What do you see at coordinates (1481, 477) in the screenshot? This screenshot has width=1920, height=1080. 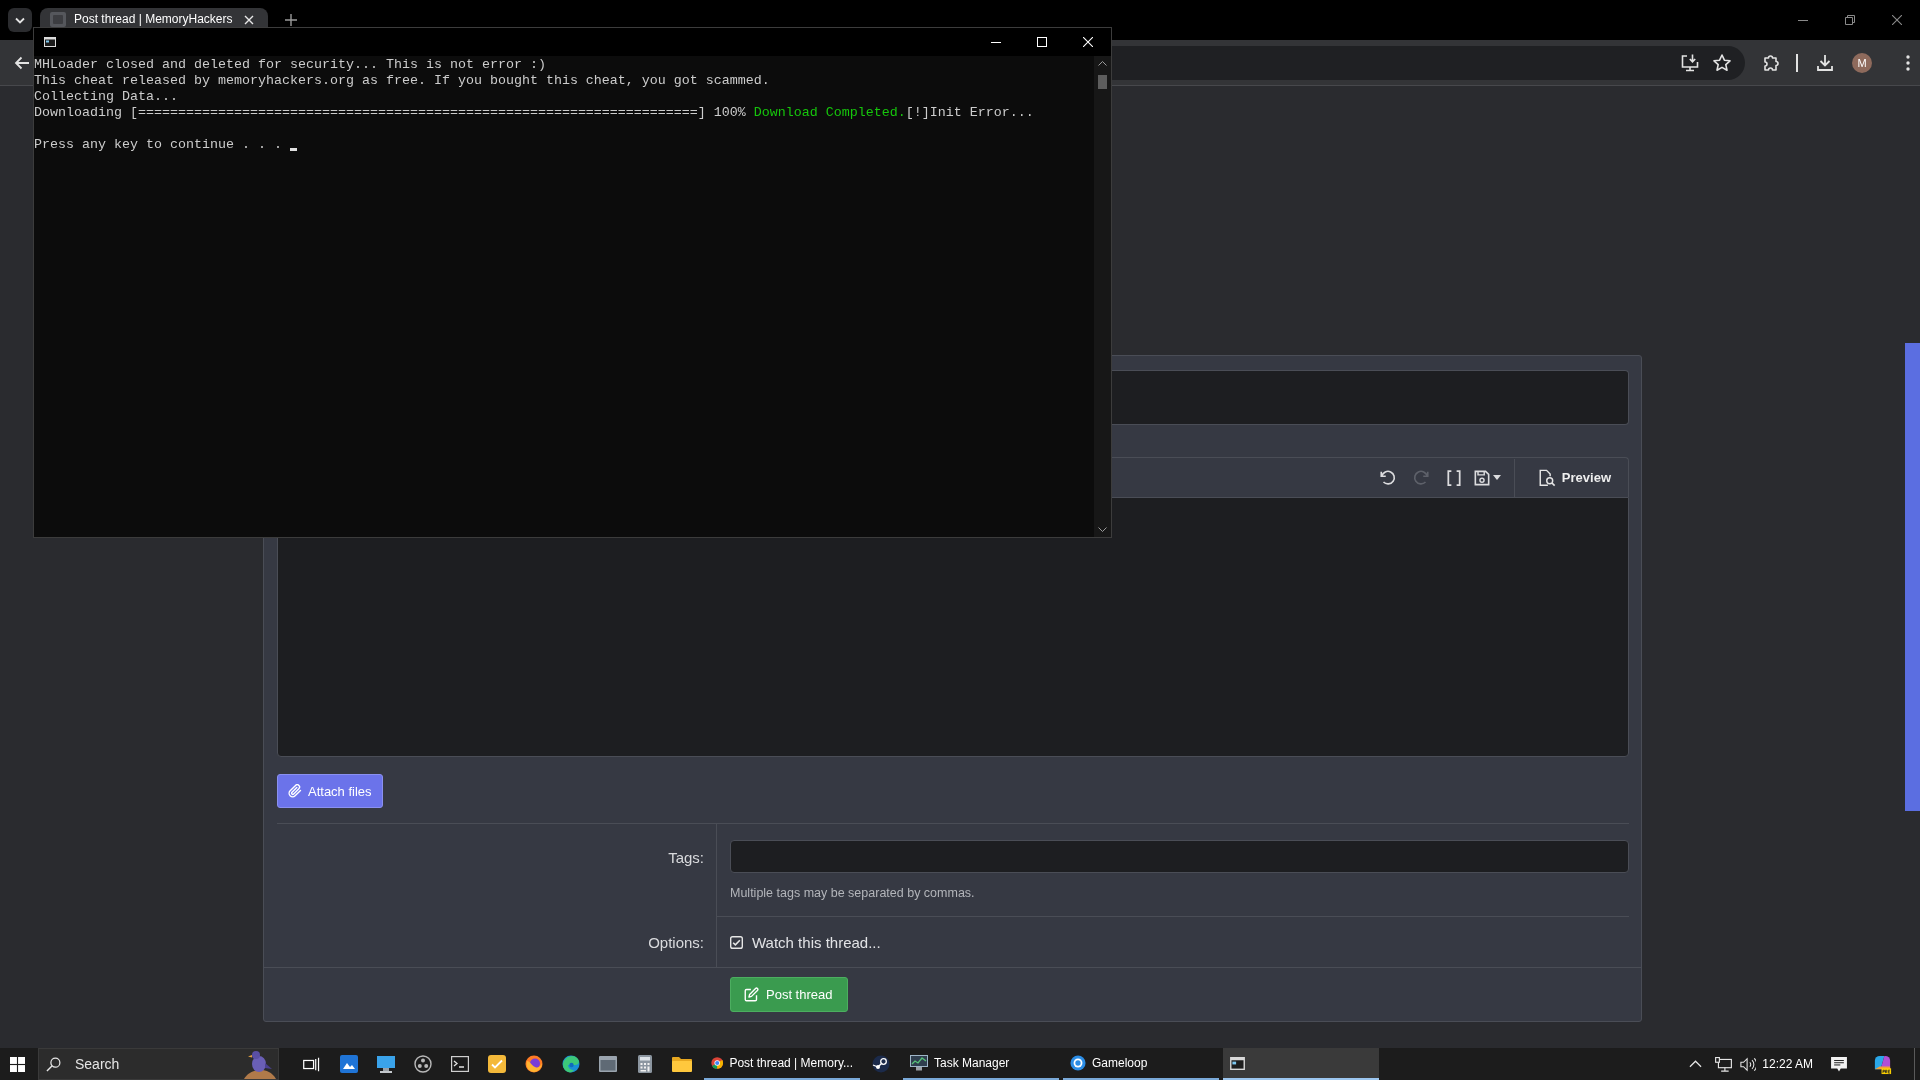 I see `save-icon` at bounding box center [1481, 477].